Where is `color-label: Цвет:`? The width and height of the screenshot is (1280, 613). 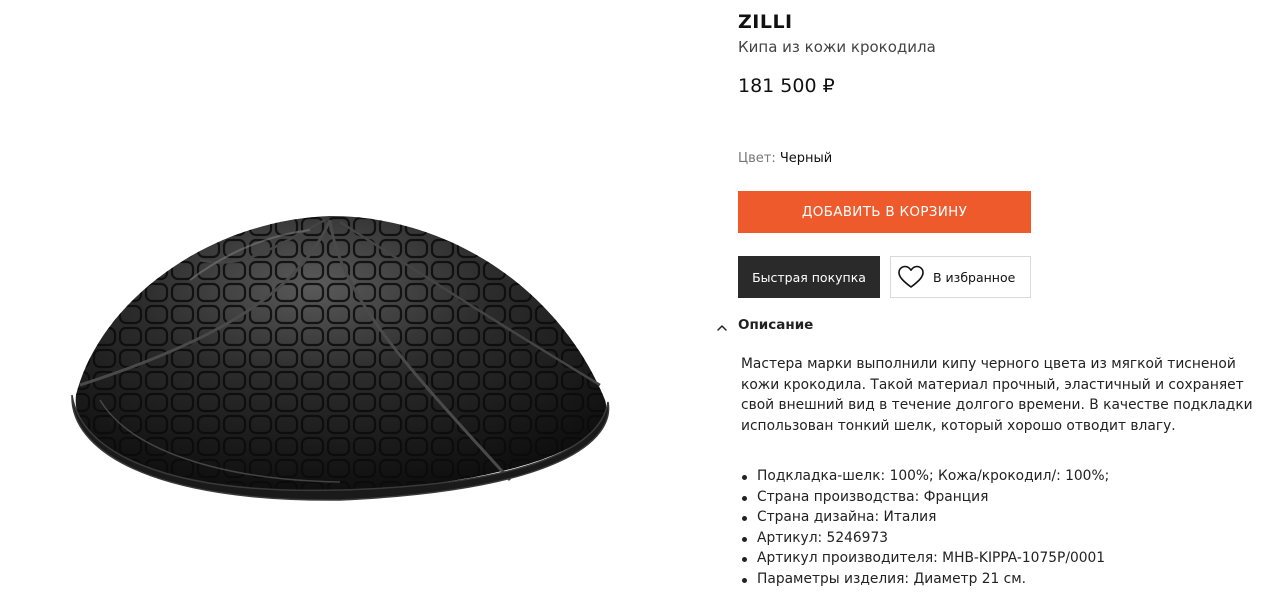 color-label: Цвет: is located at coordinates (757, 158).